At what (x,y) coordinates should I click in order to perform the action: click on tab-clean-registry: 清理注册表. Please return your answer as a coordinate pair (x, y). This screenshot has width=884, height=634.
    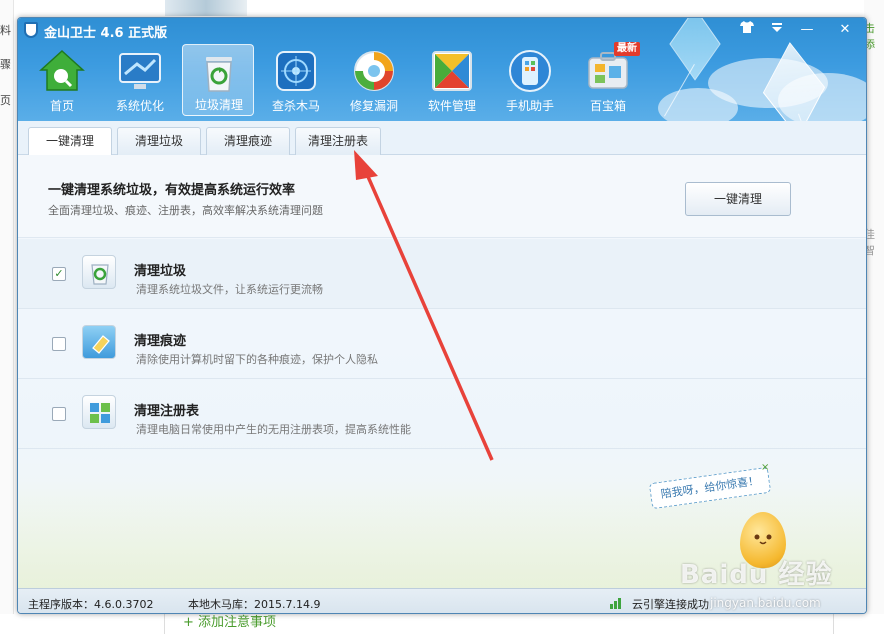
    Looking at the image, I should click on (338, 141).